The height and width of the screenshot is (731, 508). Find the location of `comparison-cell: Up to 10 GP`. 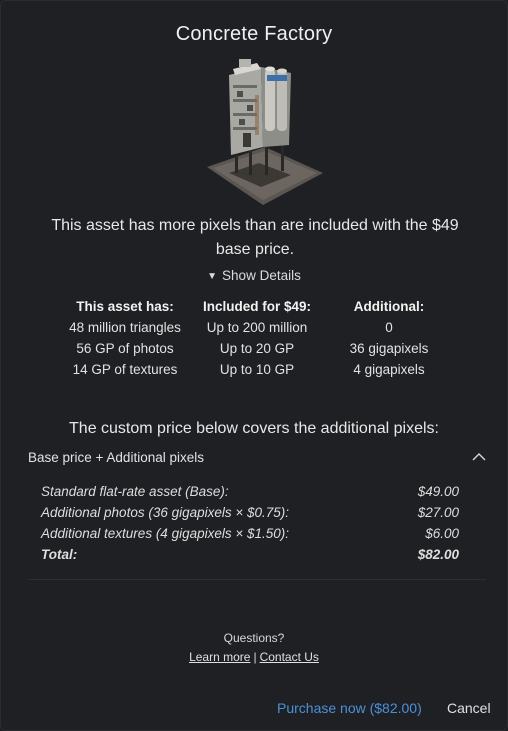

comparison-cell: Up to 10 GP is located at coordinates (257, 369).